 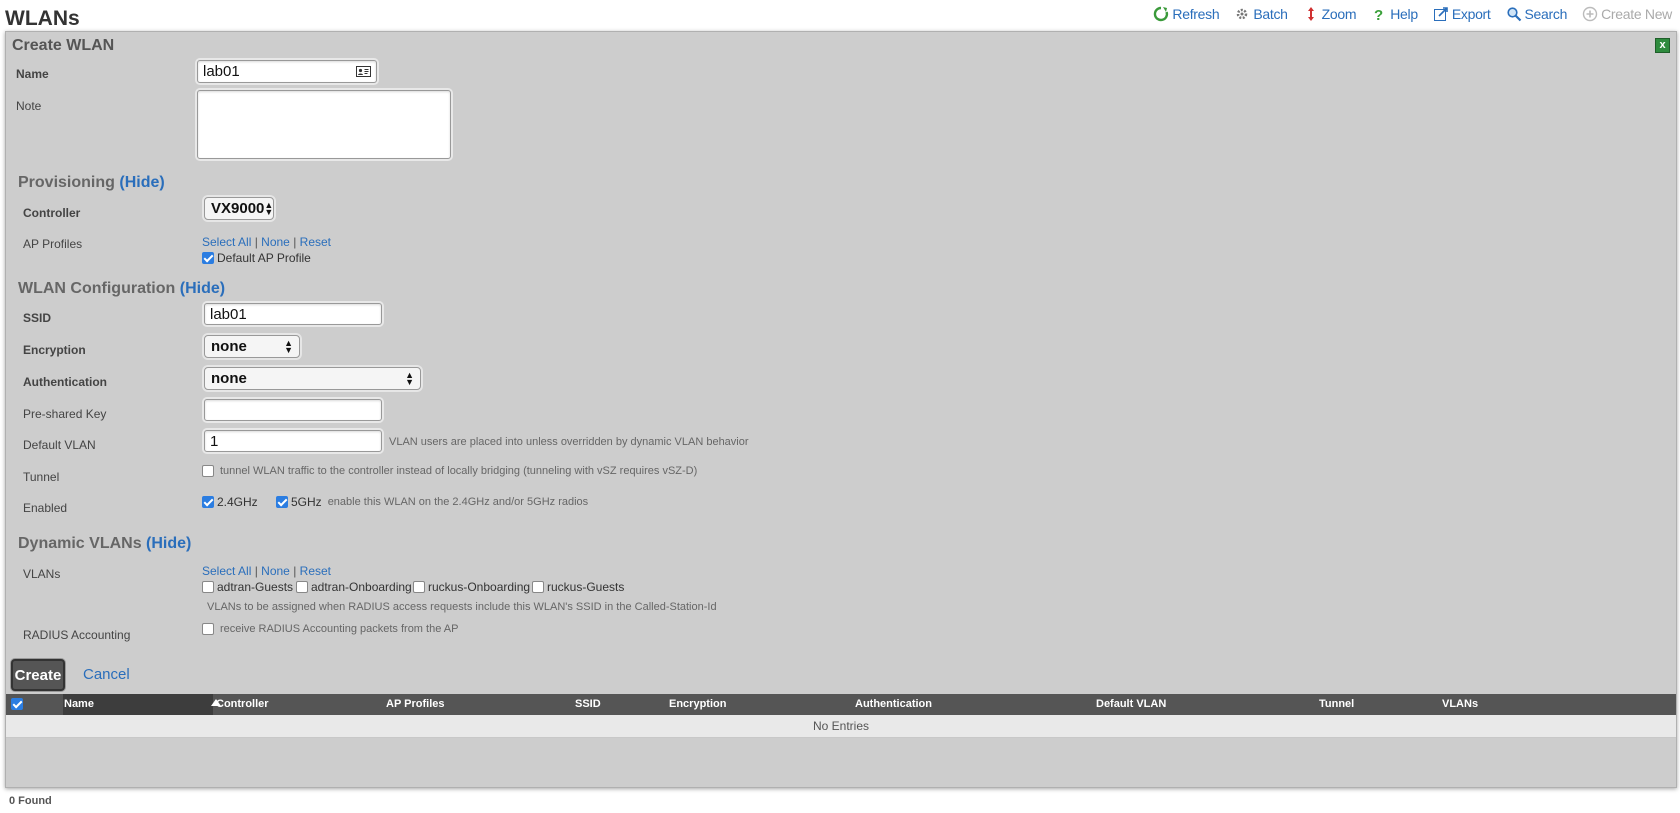 What do you see at coordinates (1161, 14) in the screenshot?
I see `refresh-icon` at bounding box center [1161, 14].